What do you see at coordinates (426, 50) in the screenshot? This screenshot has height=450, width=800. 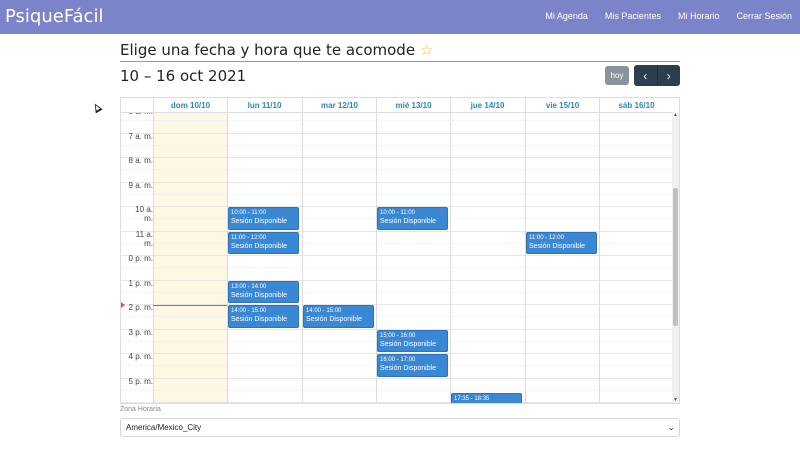 I see `star-icon: ☆` at bounding box center [426, 50].